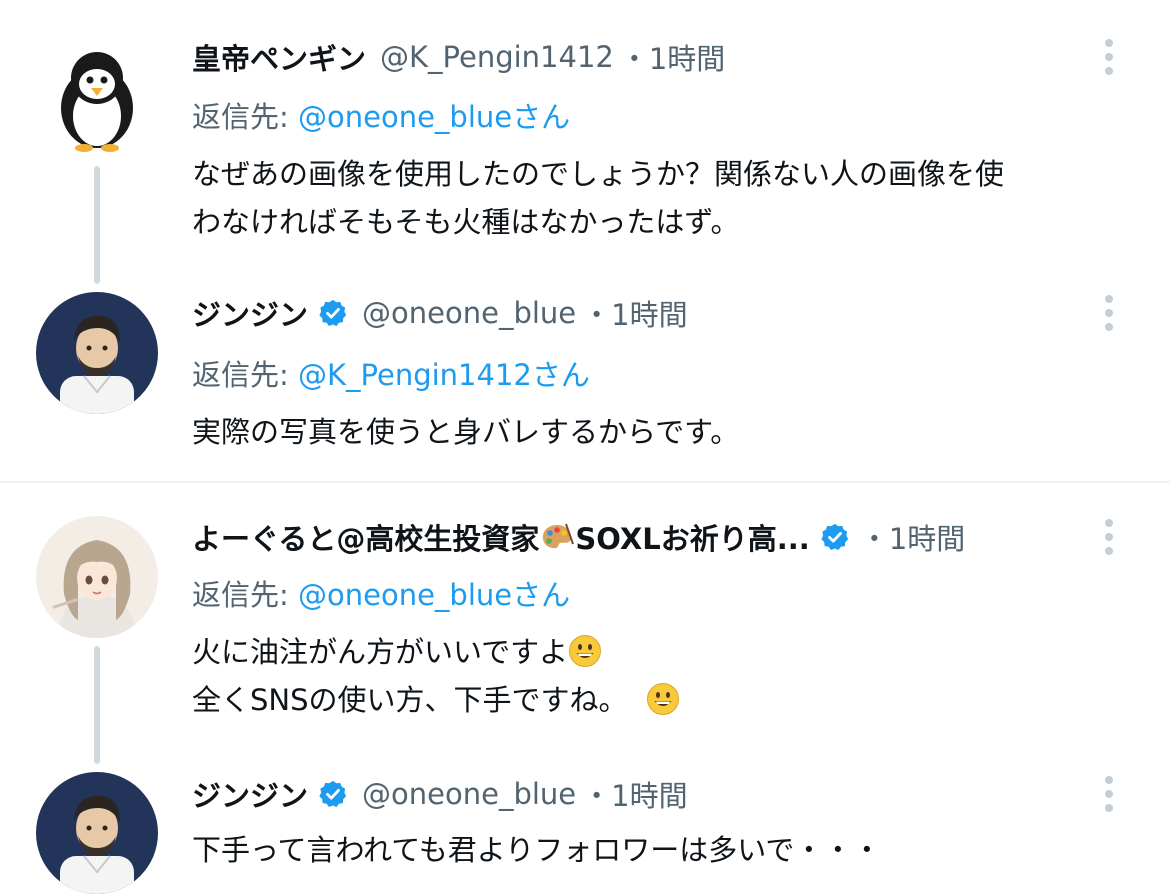 This screenshot has width=1170, height=894. I want to click on avatar-penguin, so click(97, 97).